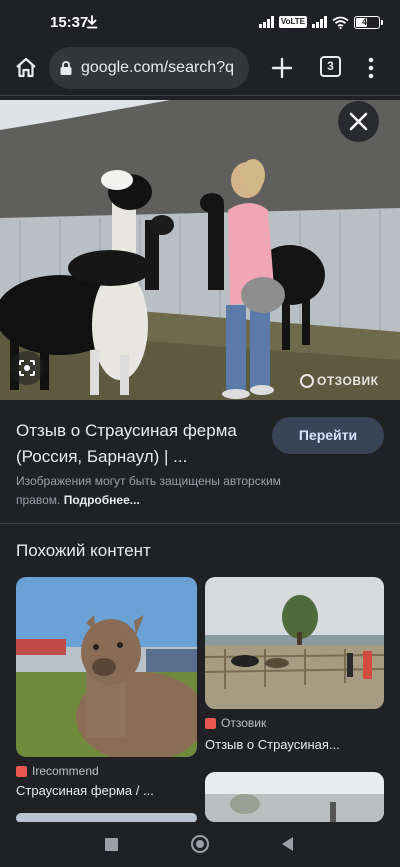  I want to click on status-icons: VoLTE 49, so click(320, 22).